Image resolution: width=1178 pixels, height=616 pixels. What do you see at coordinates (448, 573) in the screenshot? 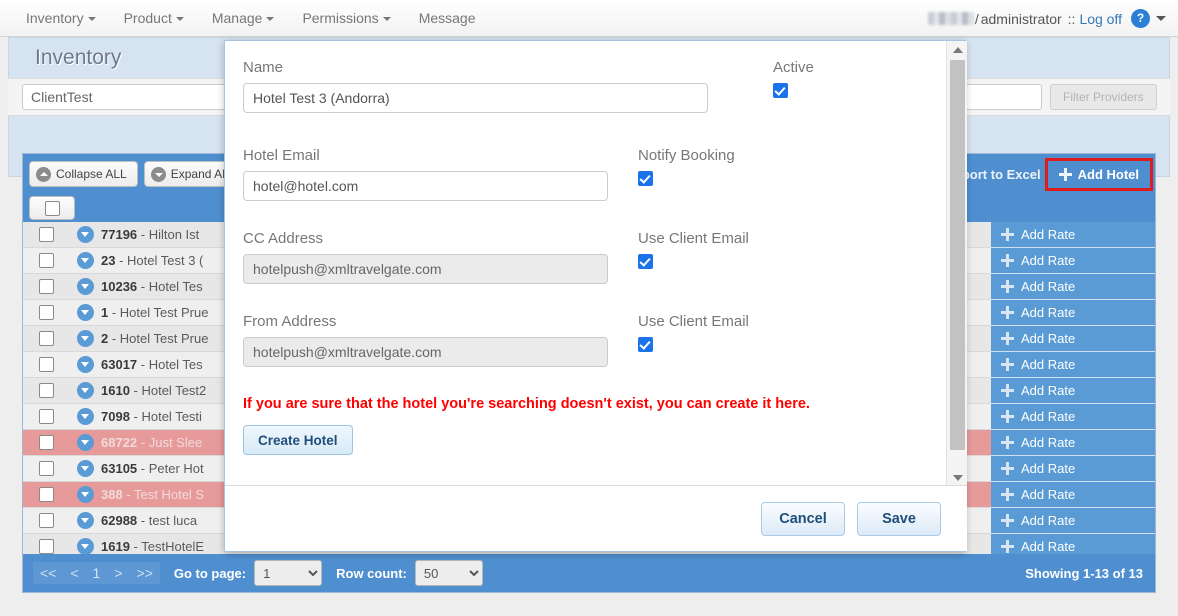
I see `row-count-select: 50` at bounding box center [448, 573].